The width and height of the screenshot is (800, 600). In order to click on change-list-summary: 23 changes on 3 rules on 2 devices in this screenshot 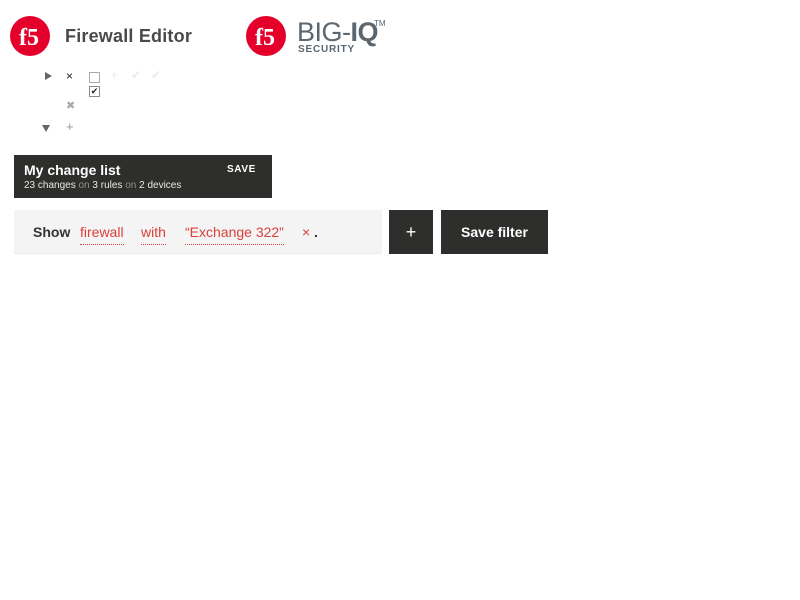, I will do `click(102, 185)`.